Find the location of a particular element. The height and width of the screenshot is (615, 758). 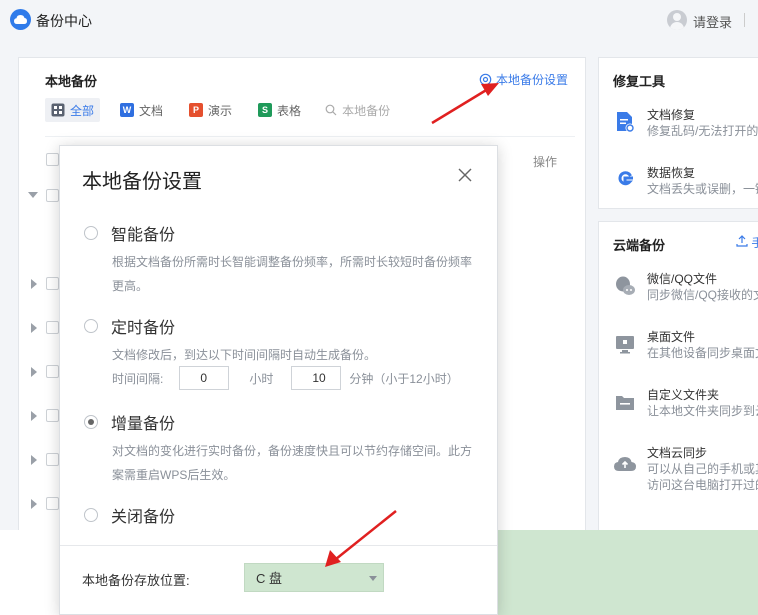

upload-icon is located at coordinates (742, 241).